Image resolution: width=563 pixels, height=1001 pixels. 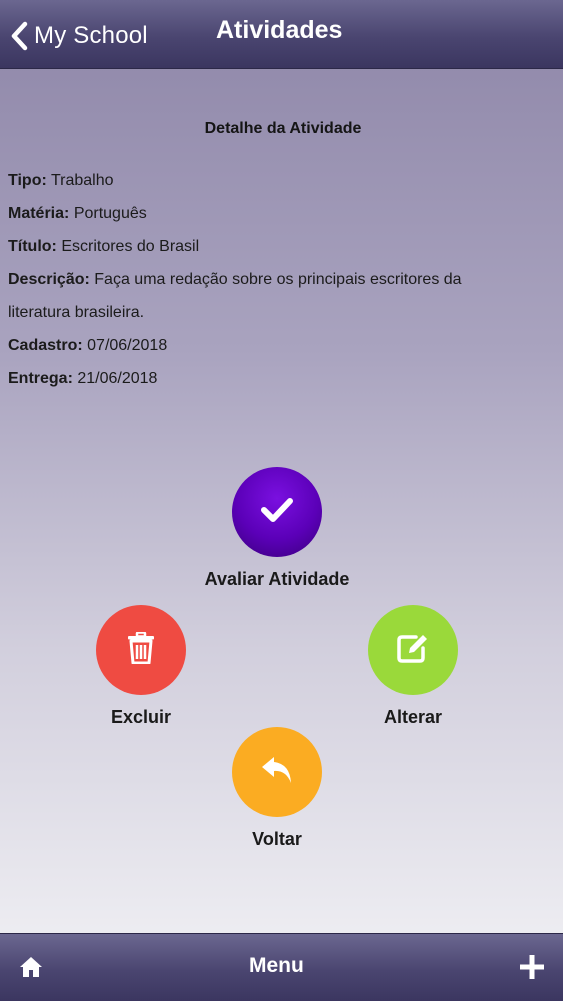 I want to click on reply-icon, so click(x=277, y=772).